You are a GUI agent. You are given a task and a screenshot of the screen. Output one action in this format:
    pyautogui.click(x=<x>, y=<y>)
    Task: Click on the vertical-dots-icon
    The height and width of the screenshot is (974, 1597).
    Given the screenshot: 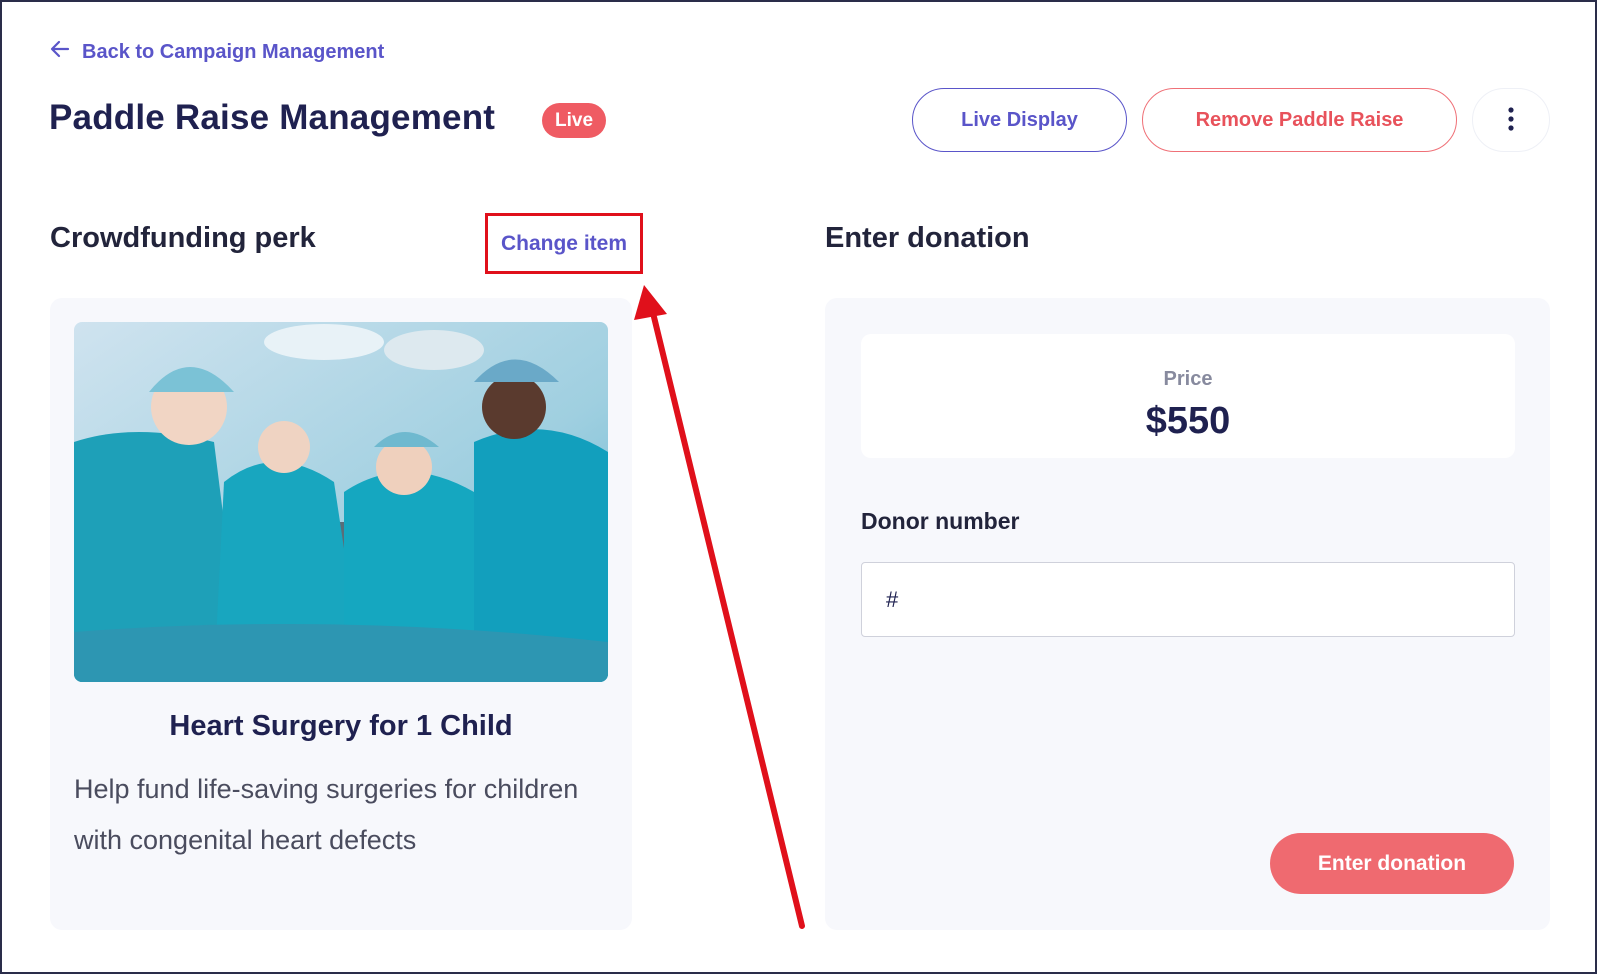 What is the action you would take?
    pyautogui.click(x=1511, y=120)
    